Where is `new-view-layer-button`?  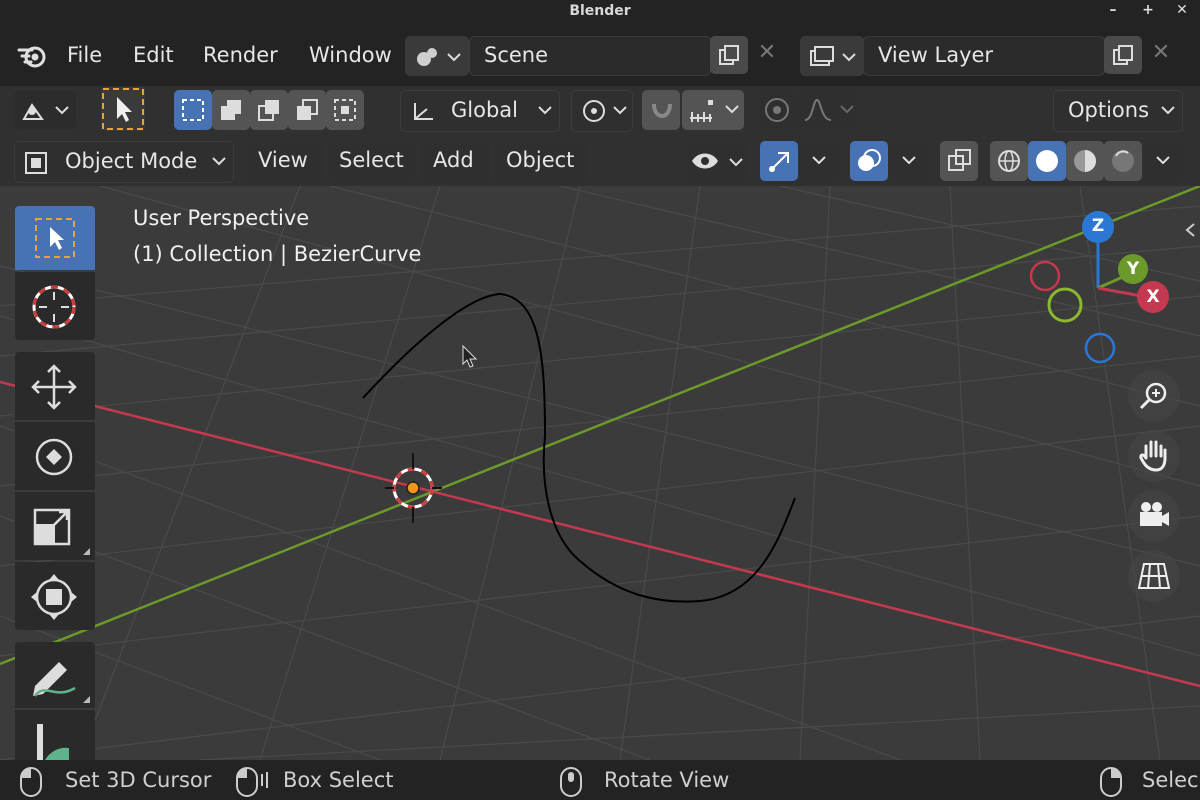 new-view-layer-button is located at coordinates (1123, 55).